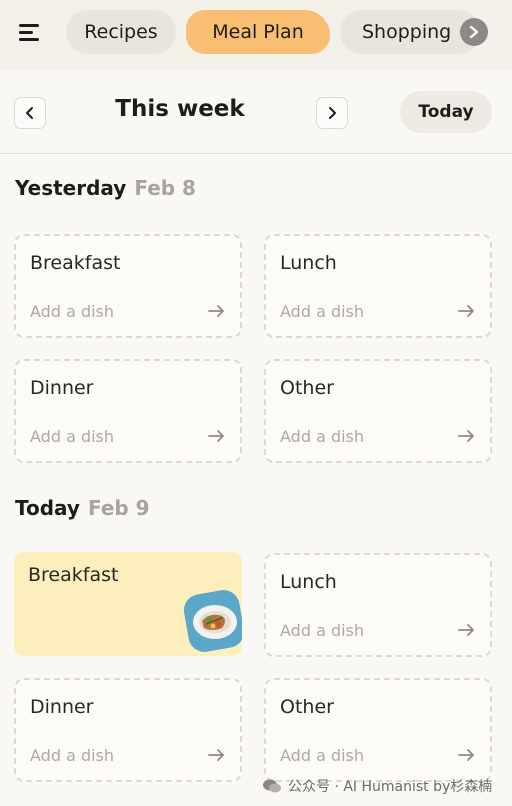 The width and height of the screenshot is (512, 806). I want to click on tab-shopping: Shopping, so click(410, 32).